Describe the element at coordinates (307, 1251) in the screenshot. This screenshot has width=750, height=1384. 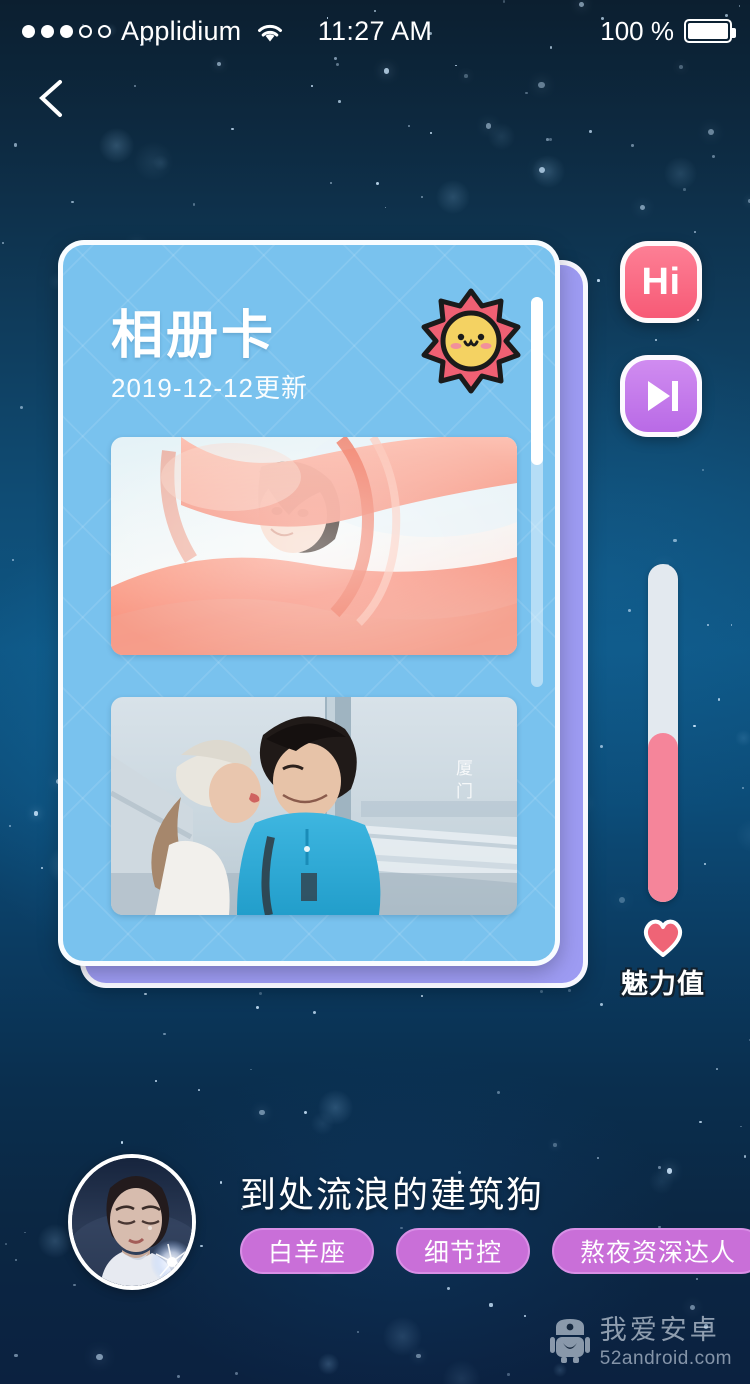
I see `profile-tag: 白羊座` at that location.